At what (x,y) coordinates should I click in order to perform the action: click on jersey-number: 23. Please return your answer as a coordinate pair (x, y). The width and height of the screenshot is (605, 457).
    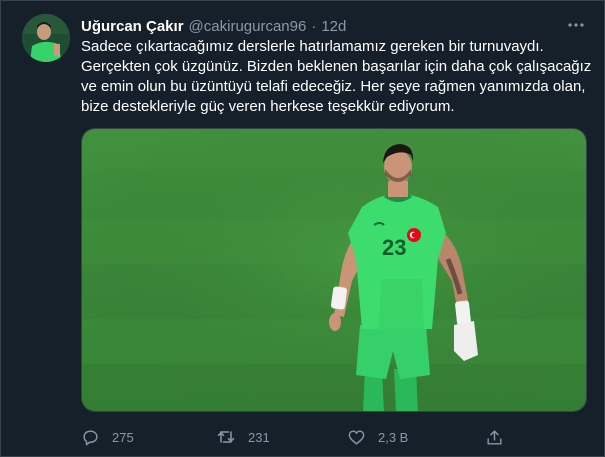
    Looking at the image, I should click on (394, 247).